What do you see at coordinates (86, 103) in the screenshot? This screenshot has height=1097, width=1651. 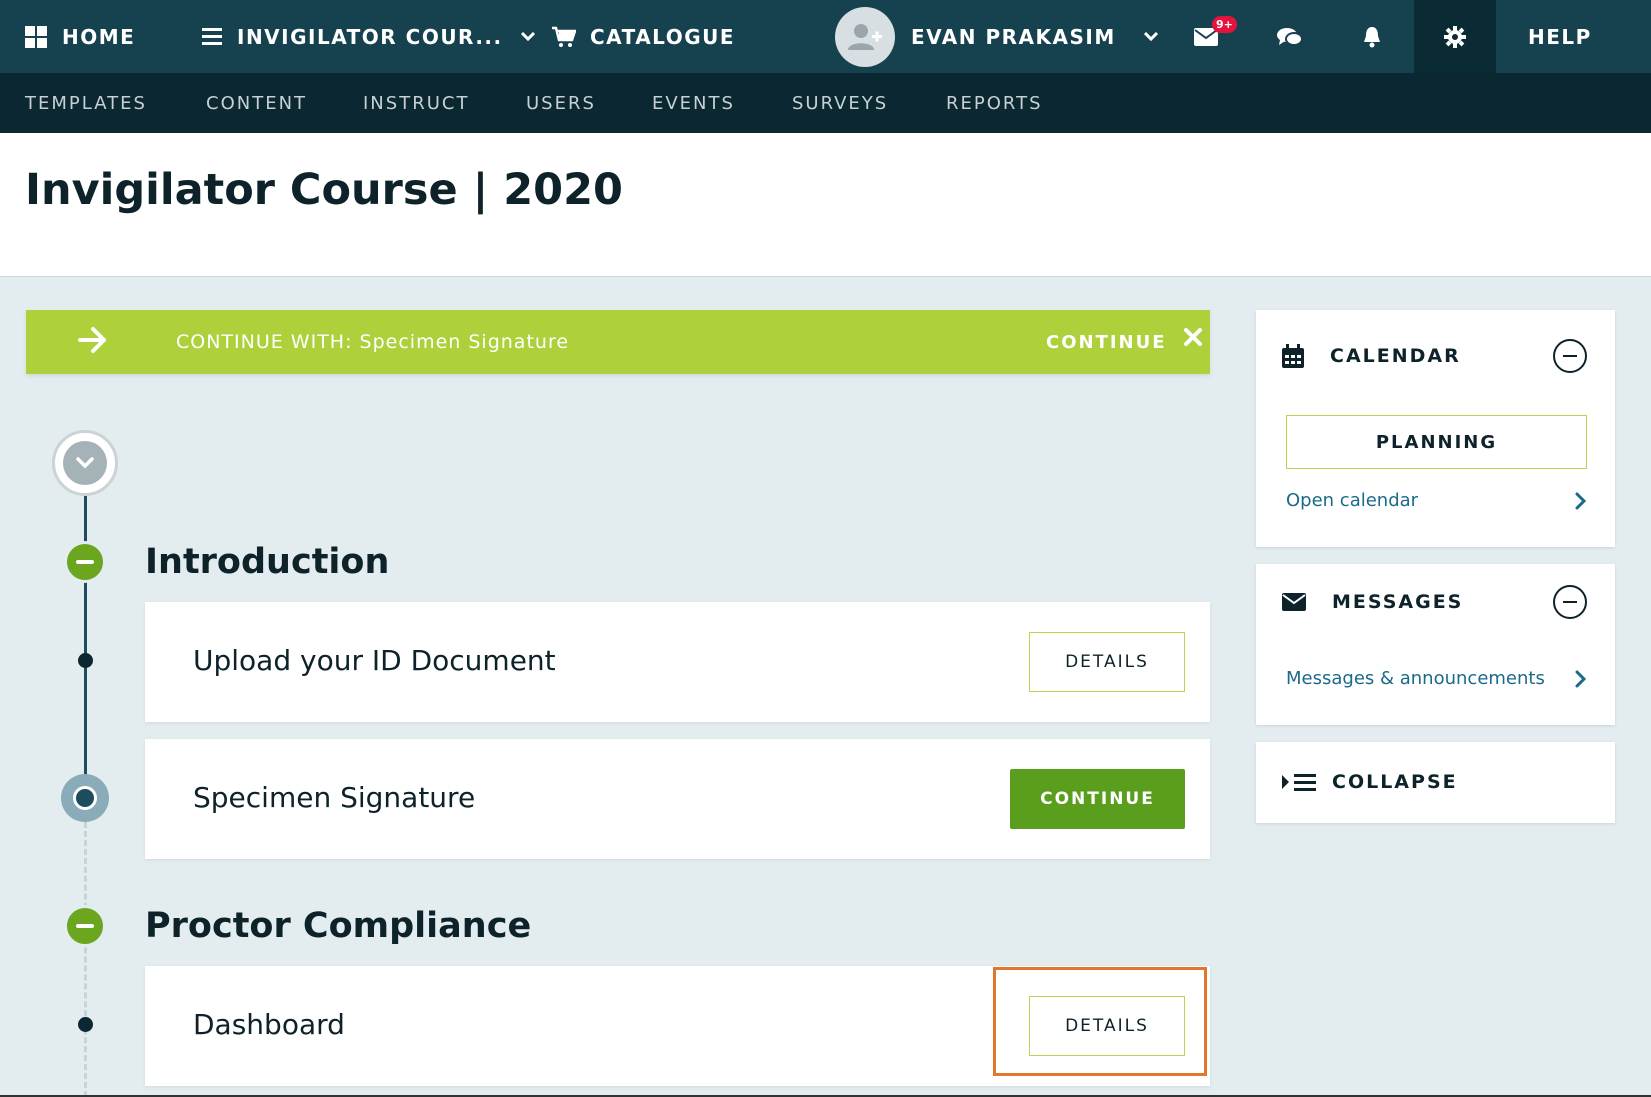 I see `subnav-templates: TEMPLATES` at bounding box center [86, 103].